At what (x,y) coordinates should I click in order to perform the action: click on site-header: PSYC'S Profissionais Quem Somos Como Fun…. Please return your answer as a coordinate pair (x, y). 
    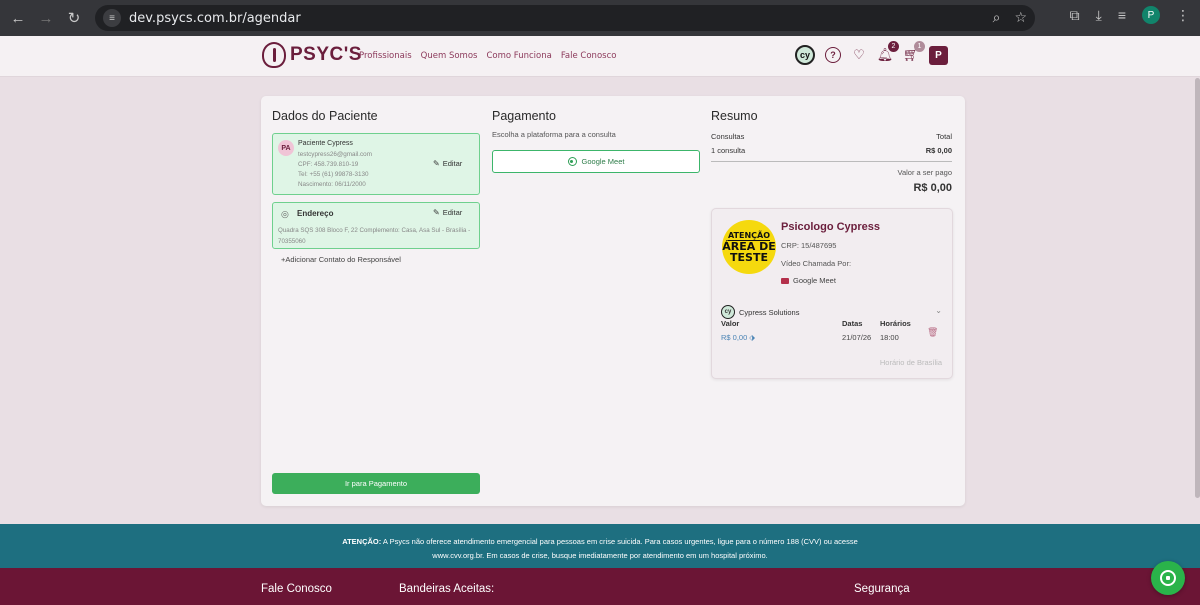
    Looking at the image, I should click on (600, 56).